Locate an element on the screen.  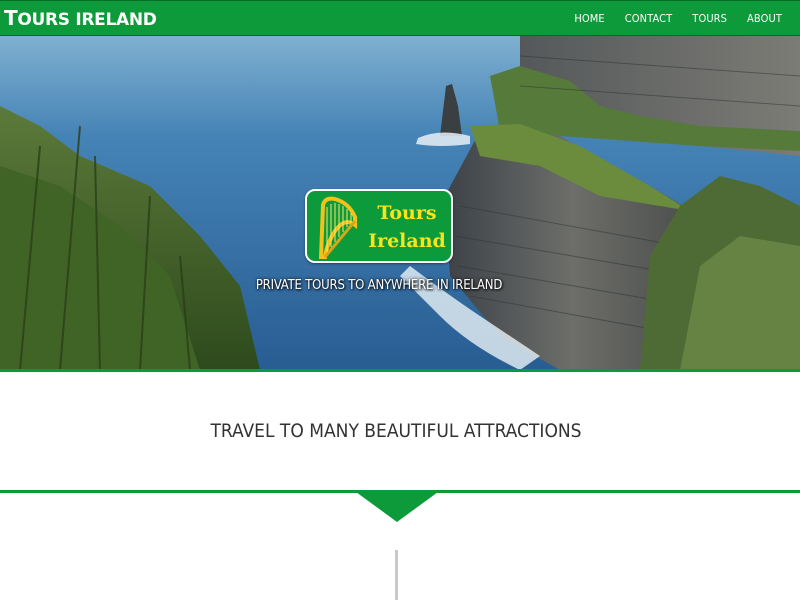
nav-menu: HOME CONTACT TOURS ABOUT is located at coordinates (678, 18).